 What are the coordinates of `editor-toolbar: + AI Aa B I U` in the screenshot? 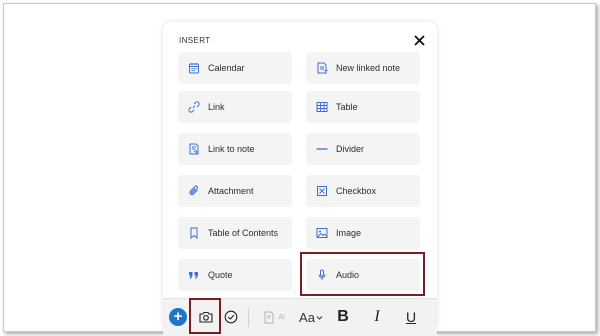 It's located at (300, 317).